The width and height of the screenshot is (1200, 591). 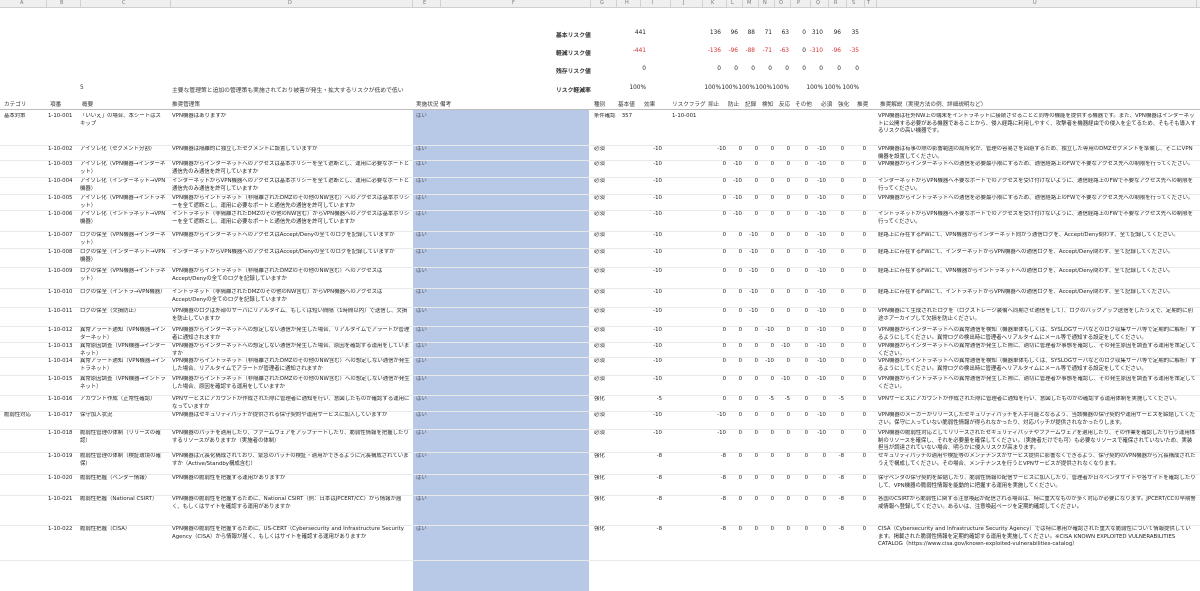 I want to click on column-header-letter: F, so click(x=513, y=3).